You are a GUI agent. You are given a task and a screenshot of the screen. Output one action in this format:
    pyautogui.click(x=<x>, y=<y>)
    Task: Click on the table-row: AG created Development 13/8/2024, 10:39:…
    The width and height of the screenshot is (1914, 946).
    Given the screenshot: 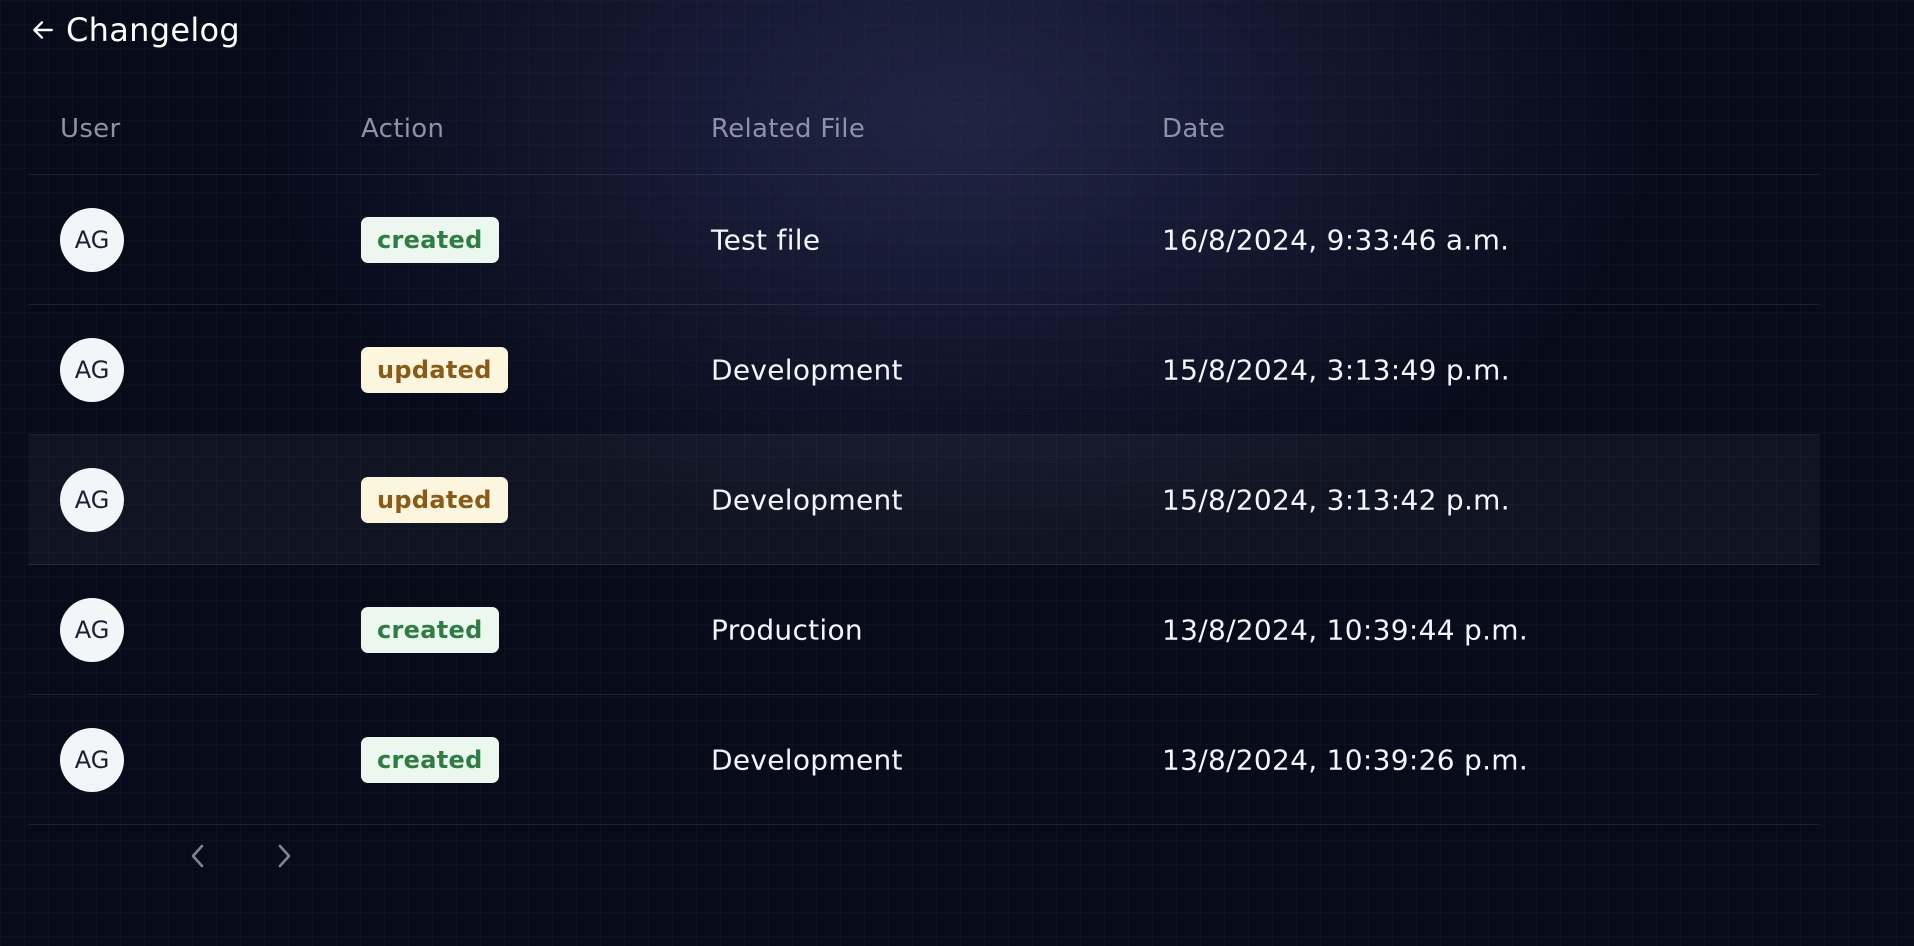 What is the action you would take?
    pyautogui.click(x=924, y=760)
    